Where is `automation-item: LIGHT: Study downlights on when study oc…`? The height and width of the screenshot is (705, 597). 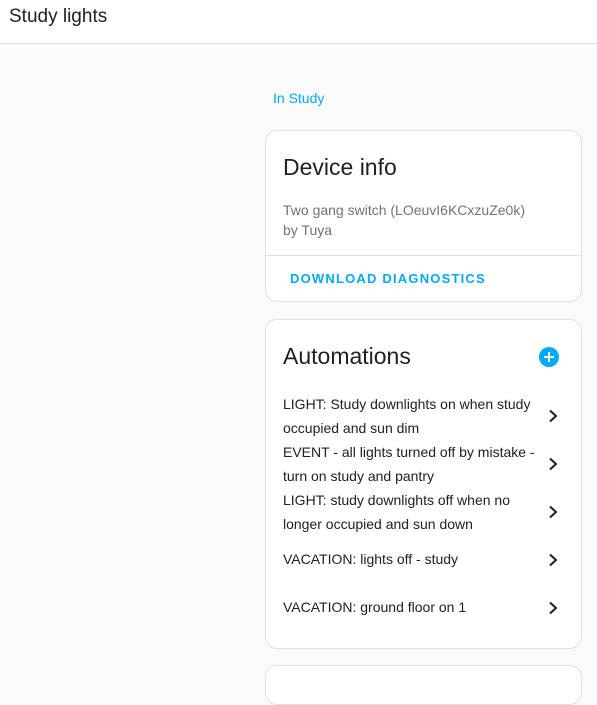
automation-item: LIGHT: Study downlights on when study oc… is located at coordinates (423, 416).